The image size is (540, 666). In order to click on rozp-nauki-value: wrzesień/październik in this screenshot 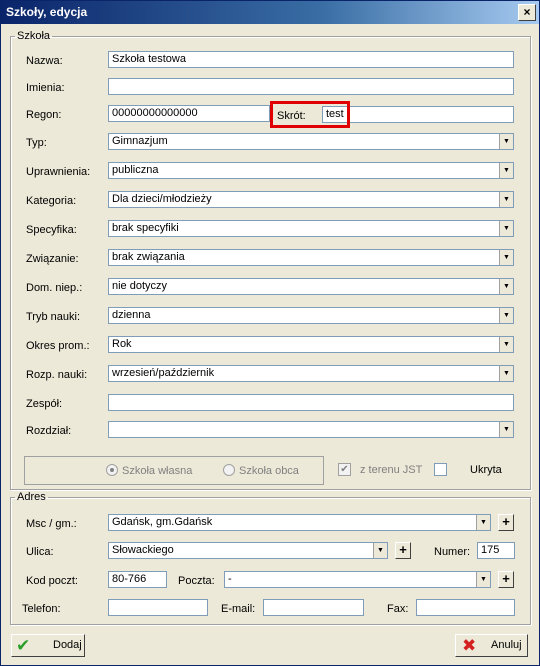, I will do `click(163, 373)`.